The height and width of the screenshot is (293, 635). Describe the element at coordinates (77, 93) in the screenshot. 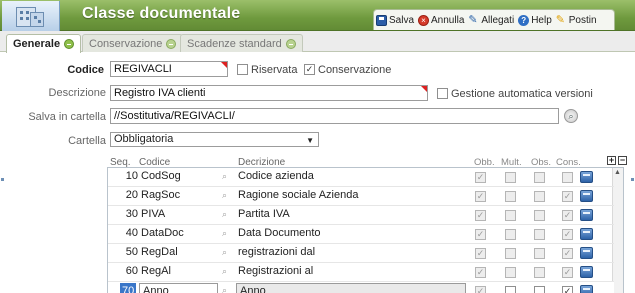

I see `descrizione-label: Descrizione` at that location.